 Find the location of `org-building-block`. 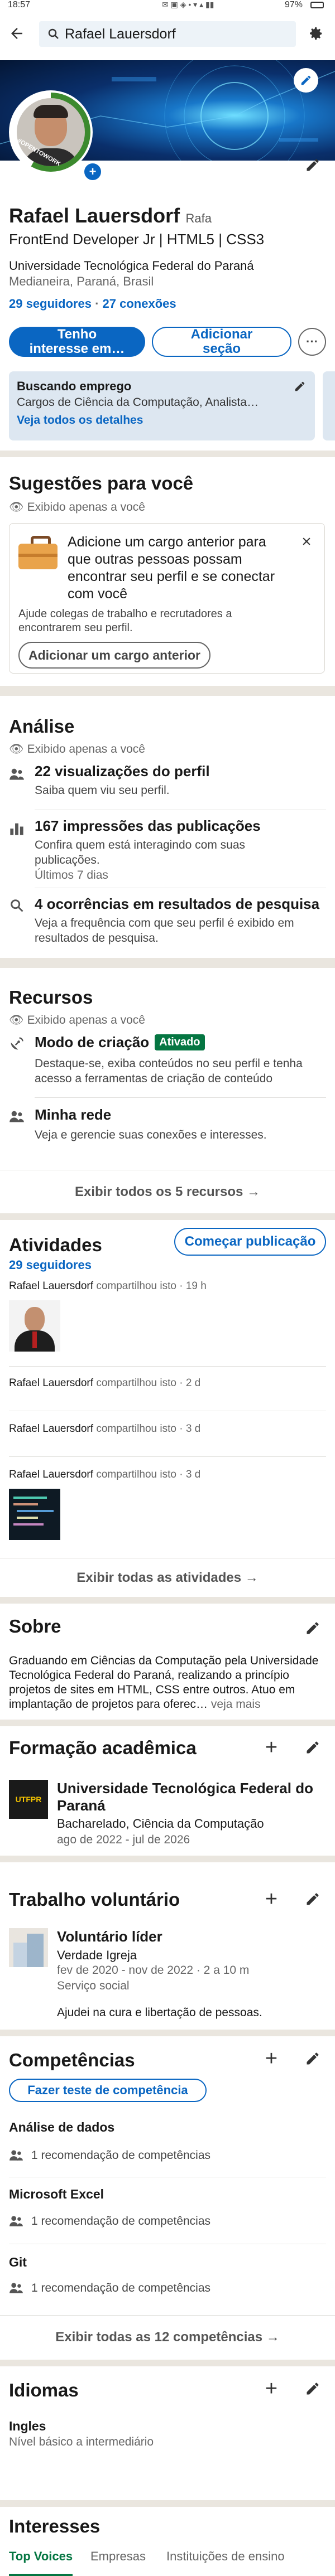

org-building-block is located at coordinates (20, 1955).